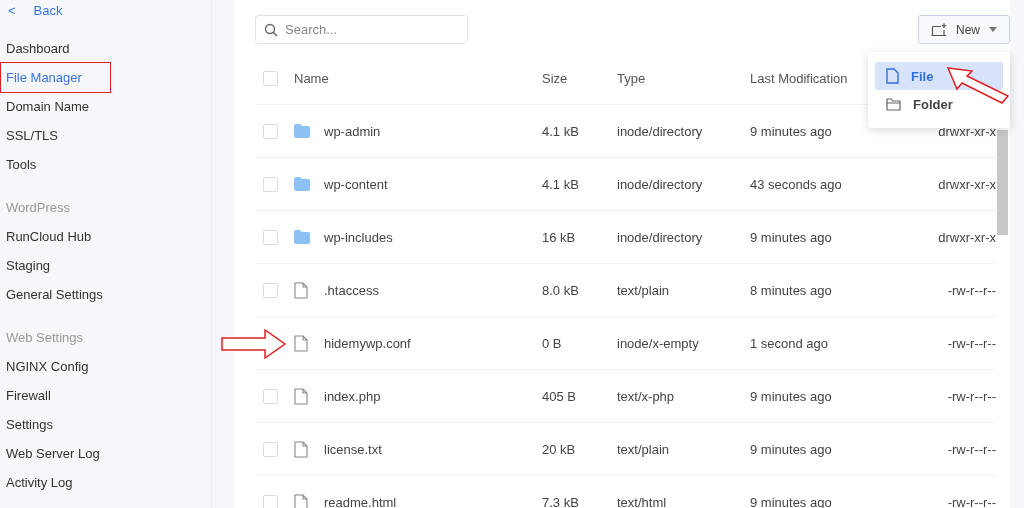 The image size is (1024, 508). What do you see at coordinates (270, 78) in the screenshot?
I see `select-all-checkbox` at bounding box center [270, 78].